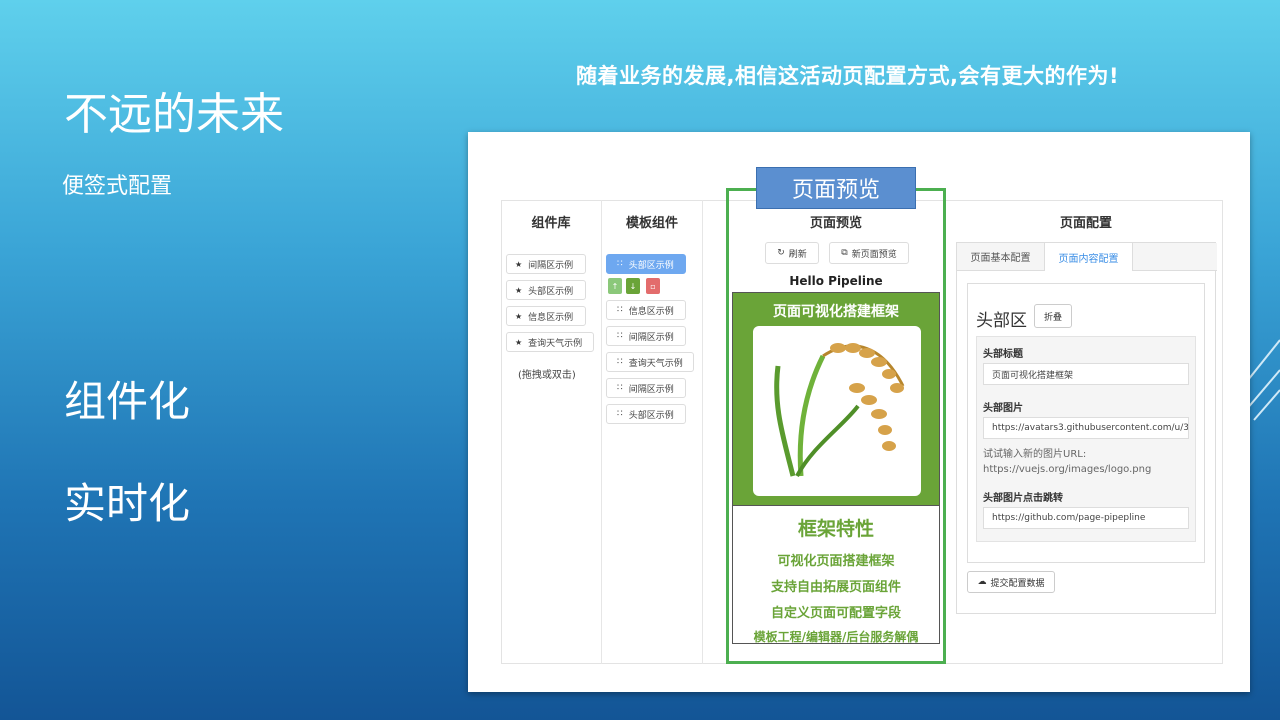  What do you see at coordinates (792, 253) in the screenshot?
I see `refresh-button: ↻ 刷新` at bounding box center [792, 253].